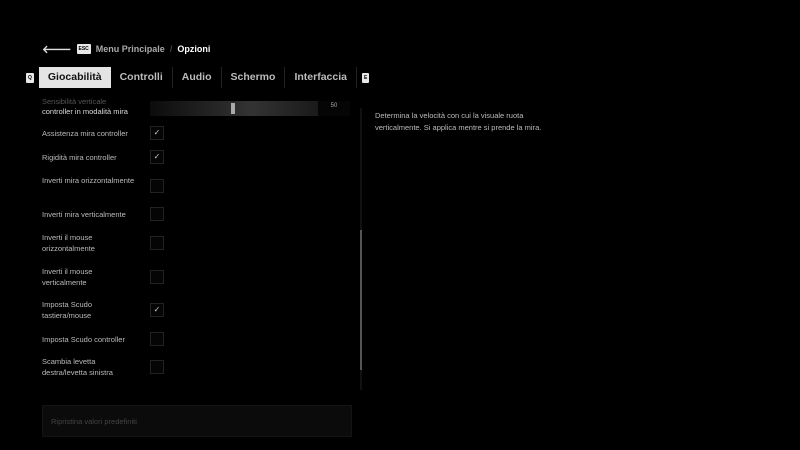  Describe the element at coordinates (79, 157) in the screenshot. I see `setting-label: Rigidità mira controller` at that location.